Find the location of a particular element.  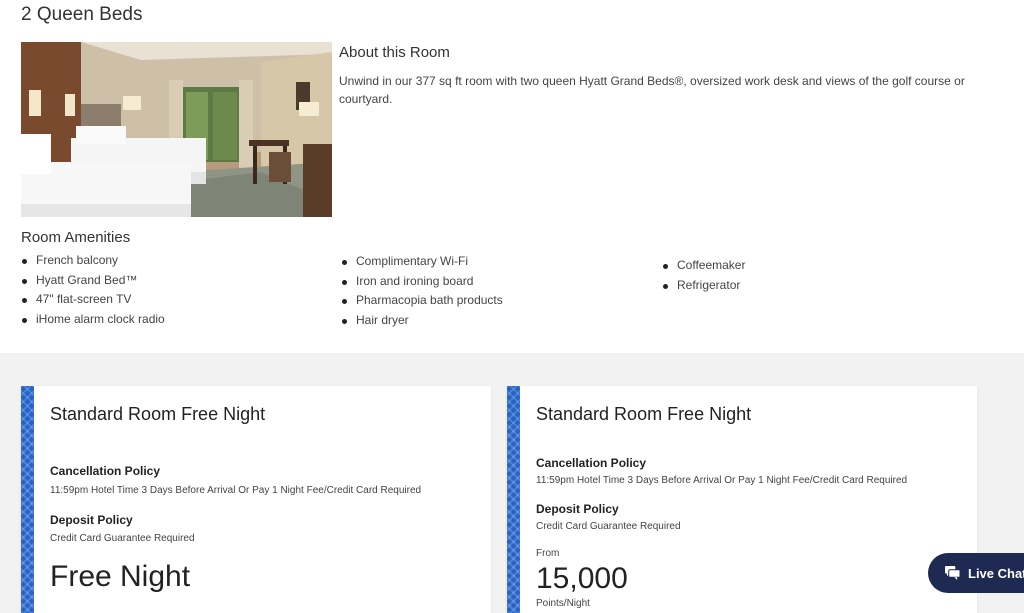

room-photo is located at coordinates (176, 129).